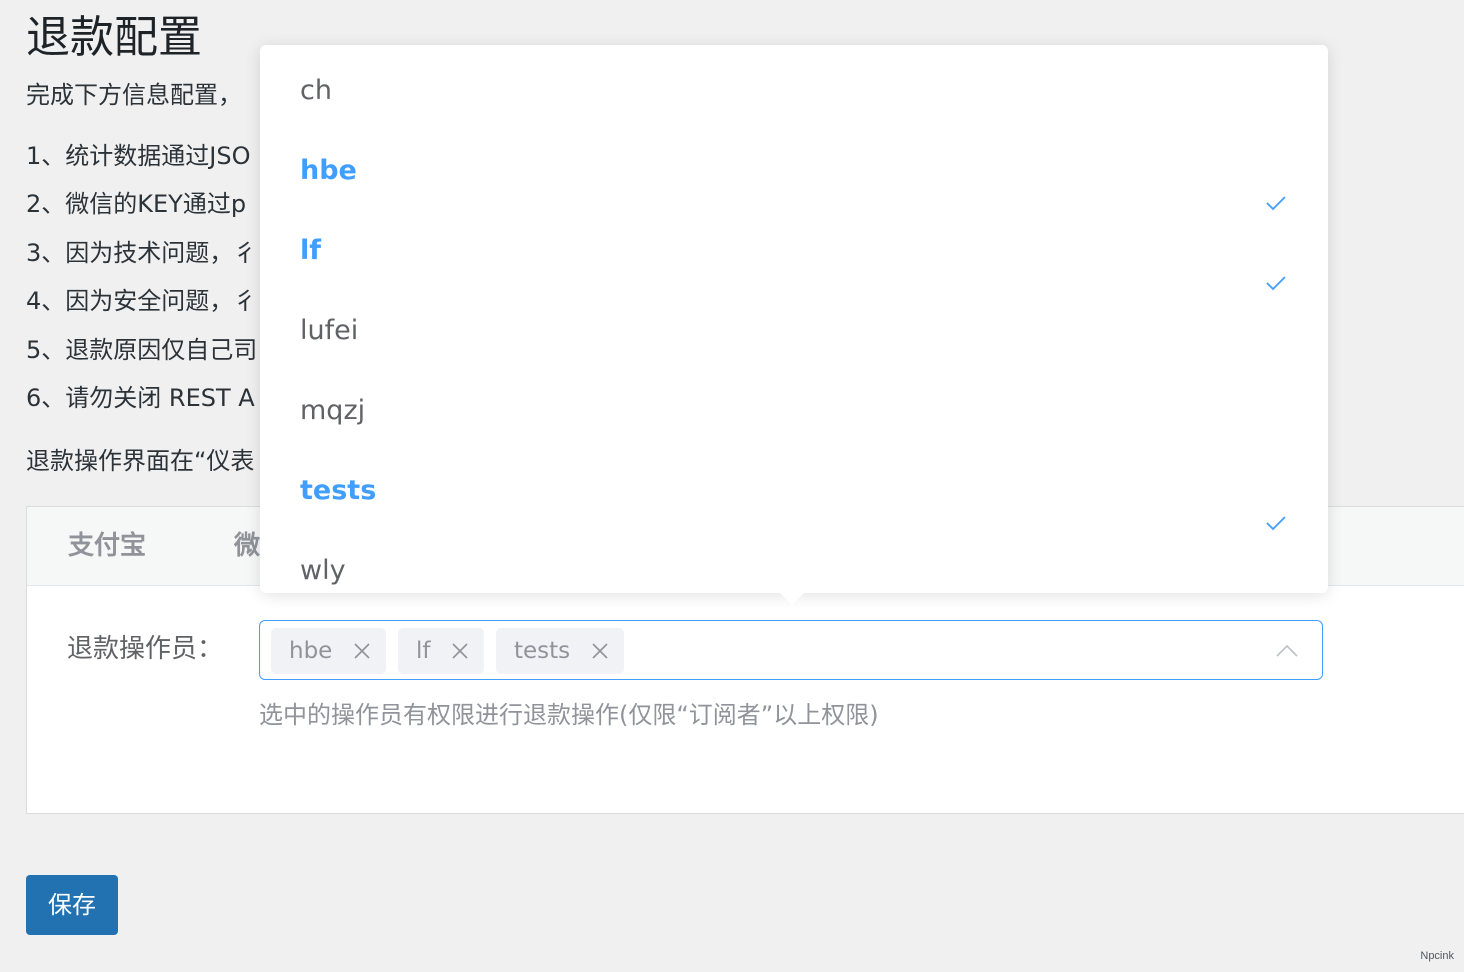 The image size is (1464, 972). What do you see at coordinates (316, 90) in the screenshot?
I see `option-label: ch` at bounding box center [316, 90].